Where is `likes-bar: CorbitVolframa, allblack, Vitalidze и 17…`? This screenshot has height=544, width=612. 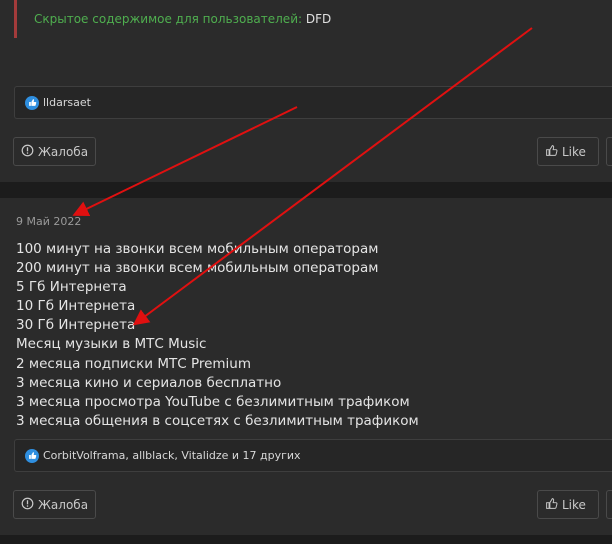
likes-bar: CorbitVolframa, allblack, Vitalidze и 17… is located at coordinates (313, 455).